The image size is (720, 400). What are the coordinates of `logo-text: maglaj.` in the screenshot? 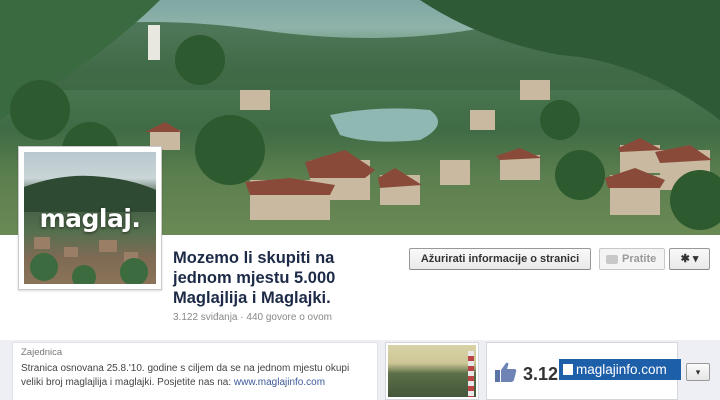 It's located at (90, 218).